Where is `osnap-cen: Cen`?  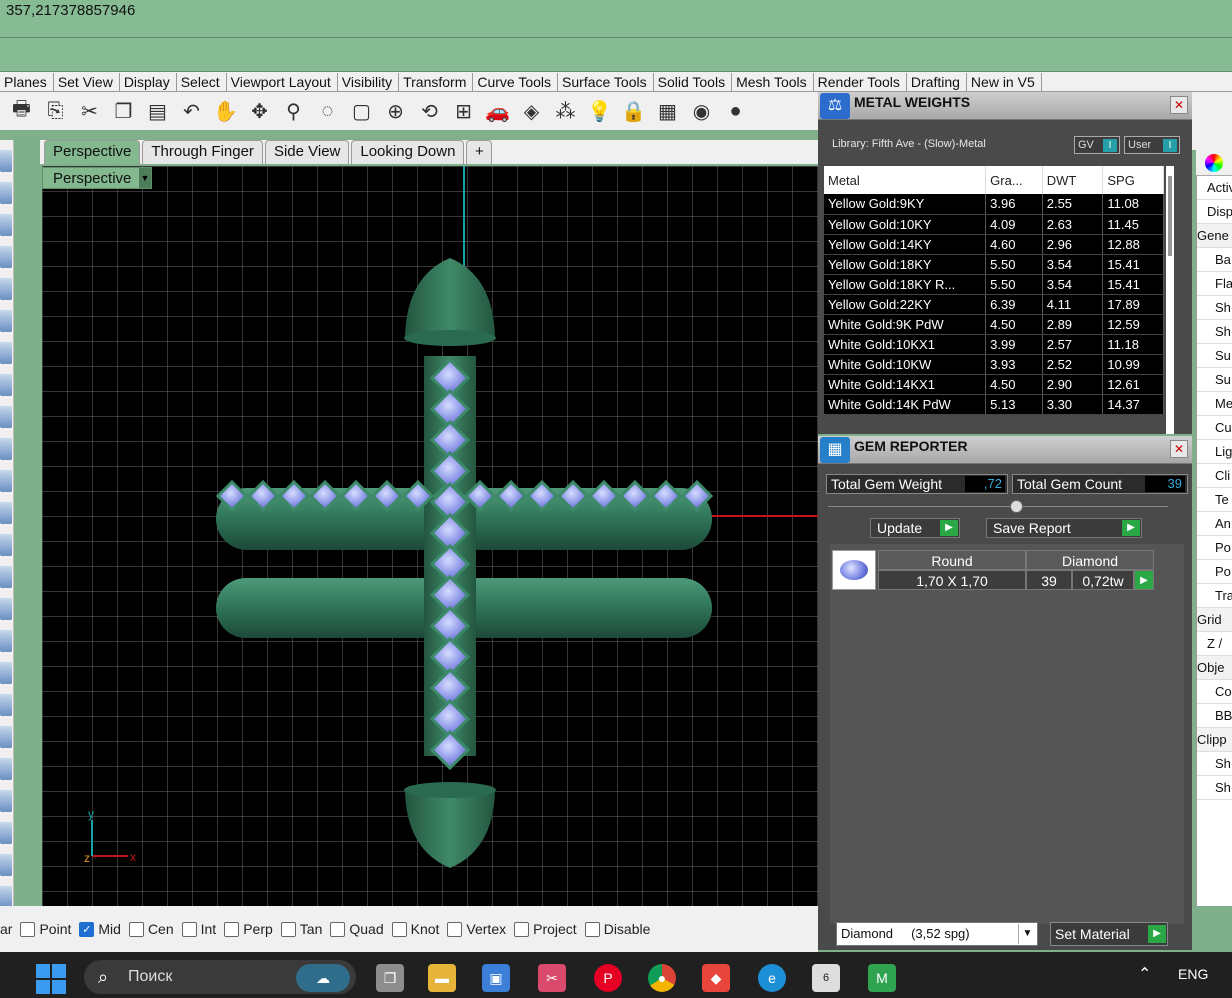
osnap-cen: Cen is located at coordinates (151, 929).